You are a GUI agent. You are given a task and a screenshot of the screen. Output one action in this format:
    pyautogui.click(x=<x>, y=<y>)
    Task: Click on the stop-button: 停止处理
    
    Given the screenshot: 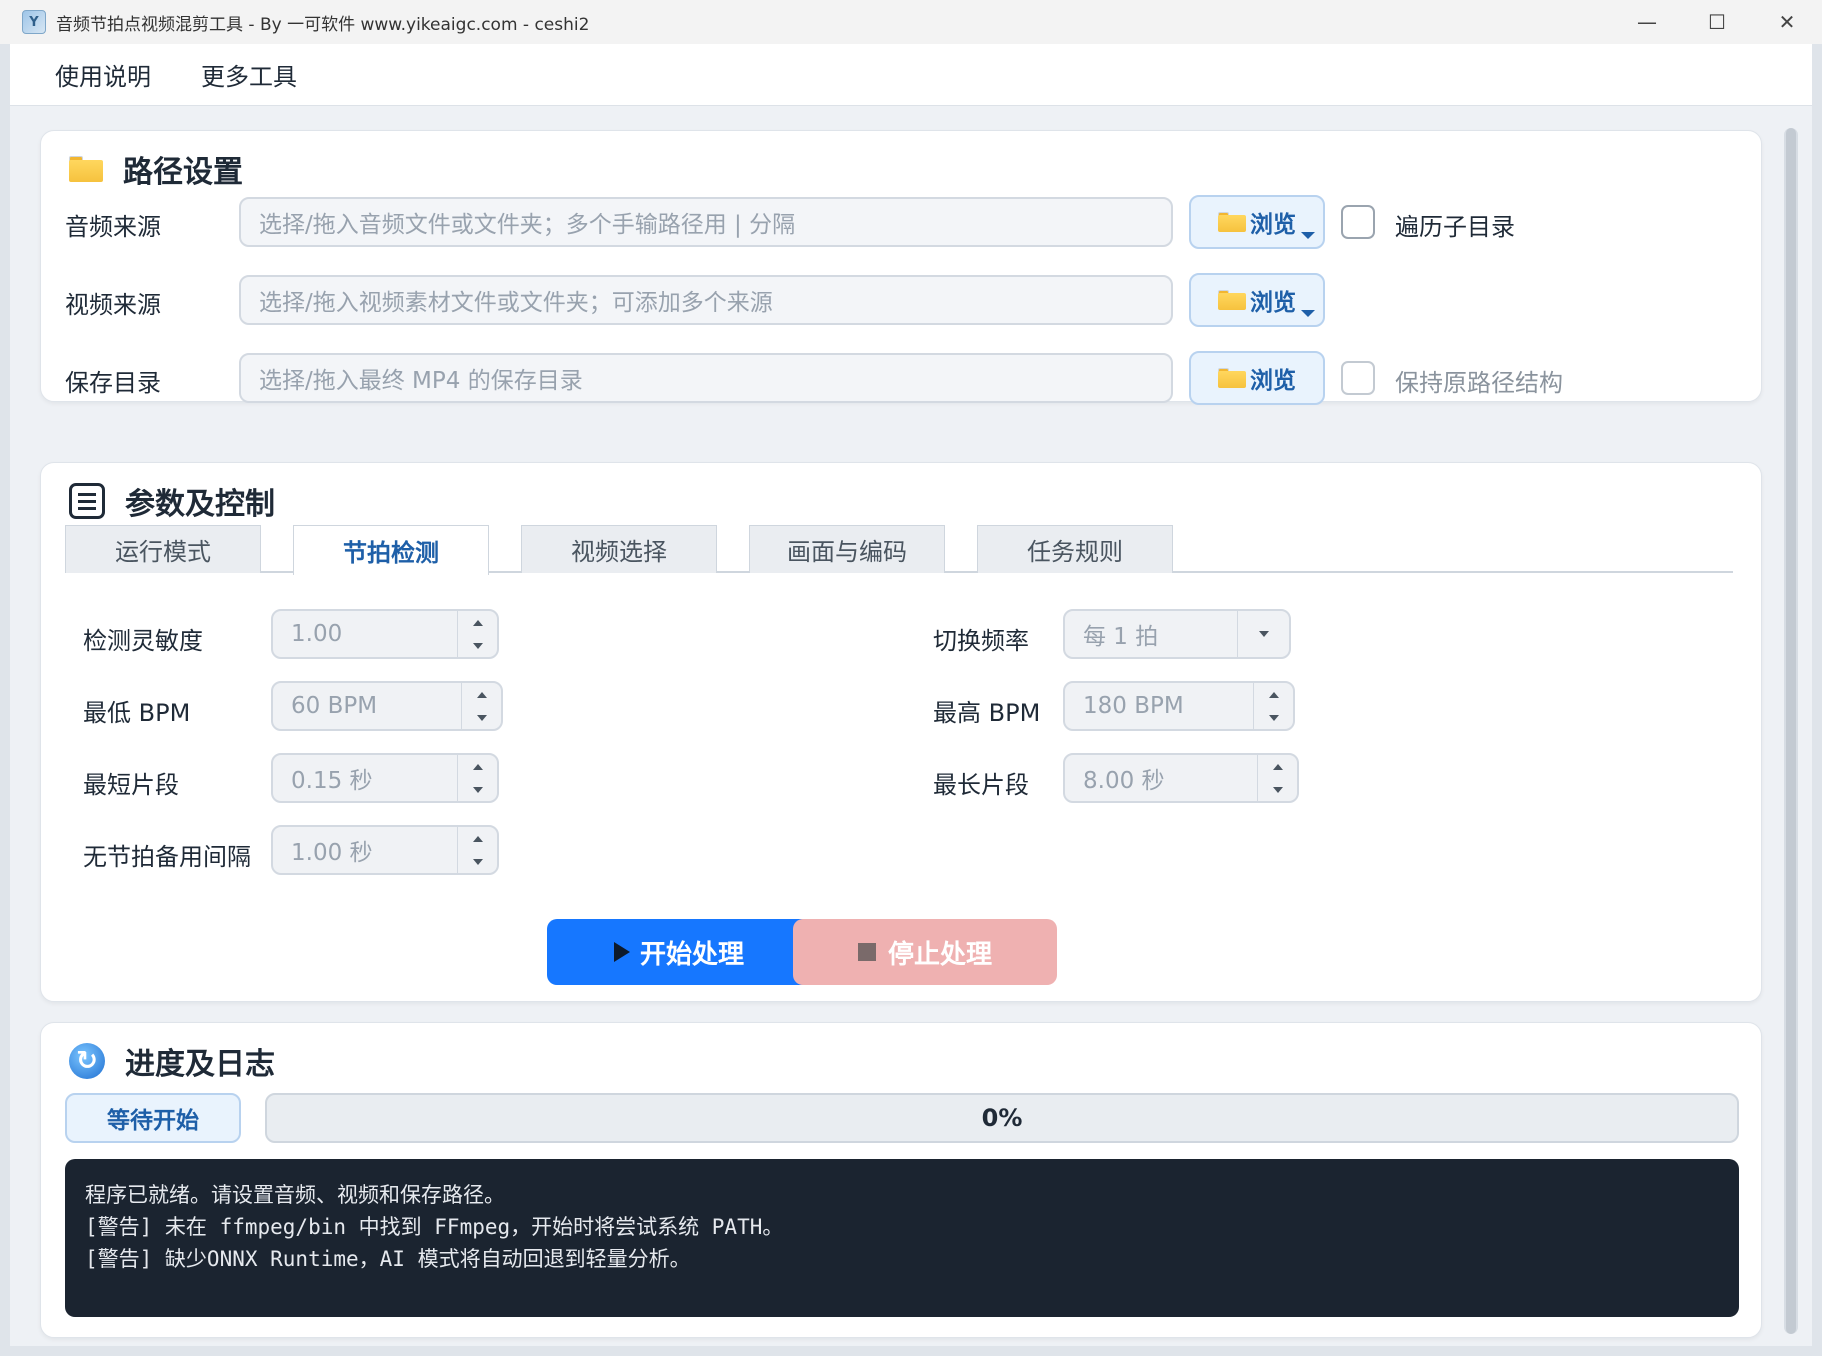 What is the action you would take?
    pyautogui.click(x=925, y=952)
    